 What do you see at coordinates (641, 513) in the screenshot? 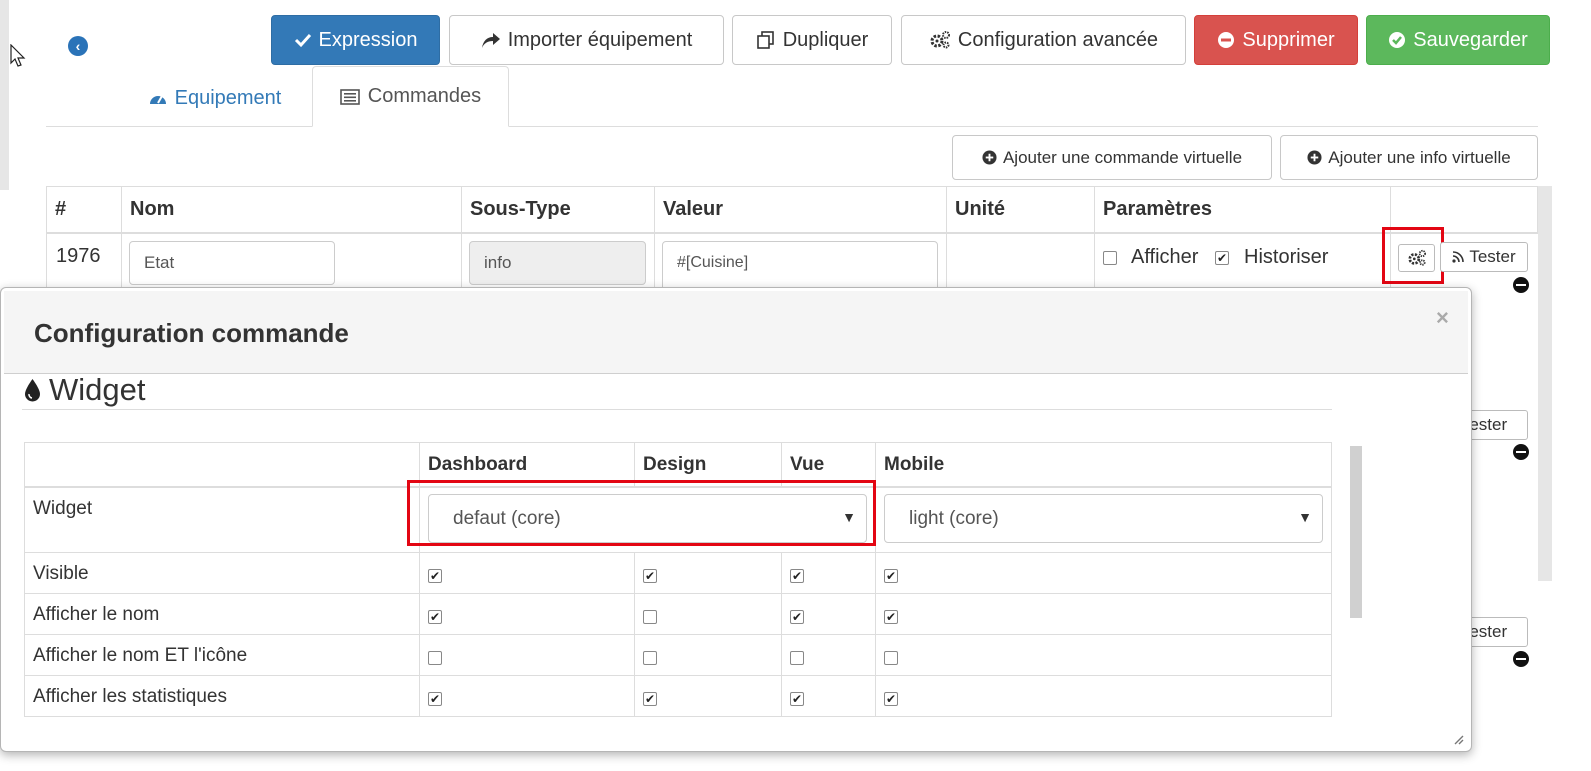
I see `highlight-dashboard-select` at bounding box center [641, 513].